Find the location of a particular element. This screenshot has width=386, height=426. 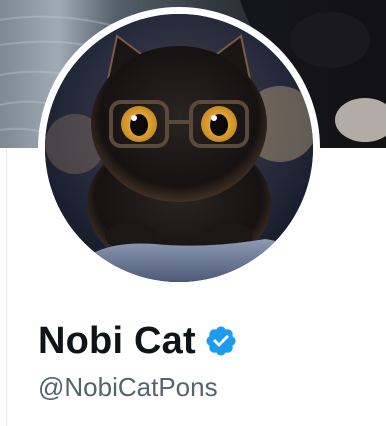

name-row: Nobi Cat is located at coordinates (138, 341).